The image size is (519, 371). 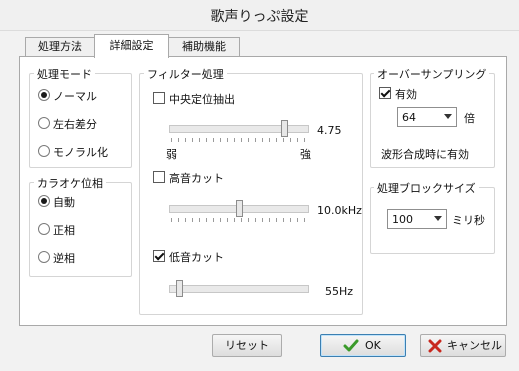 What do you see at coordinates (406, 94) in the screenshot?
I see `oversampling-enabled-label: 有効` at bounding box center [406, 94].